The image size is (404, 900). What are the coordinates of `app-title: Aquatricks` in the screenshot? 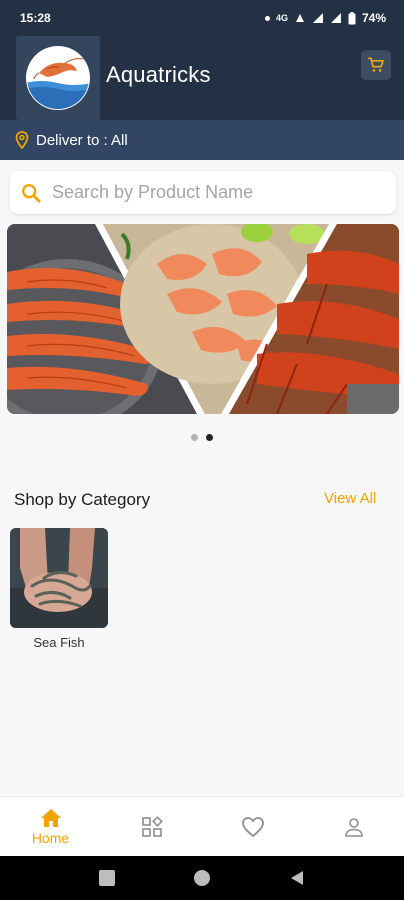 It's located at (158, 74).